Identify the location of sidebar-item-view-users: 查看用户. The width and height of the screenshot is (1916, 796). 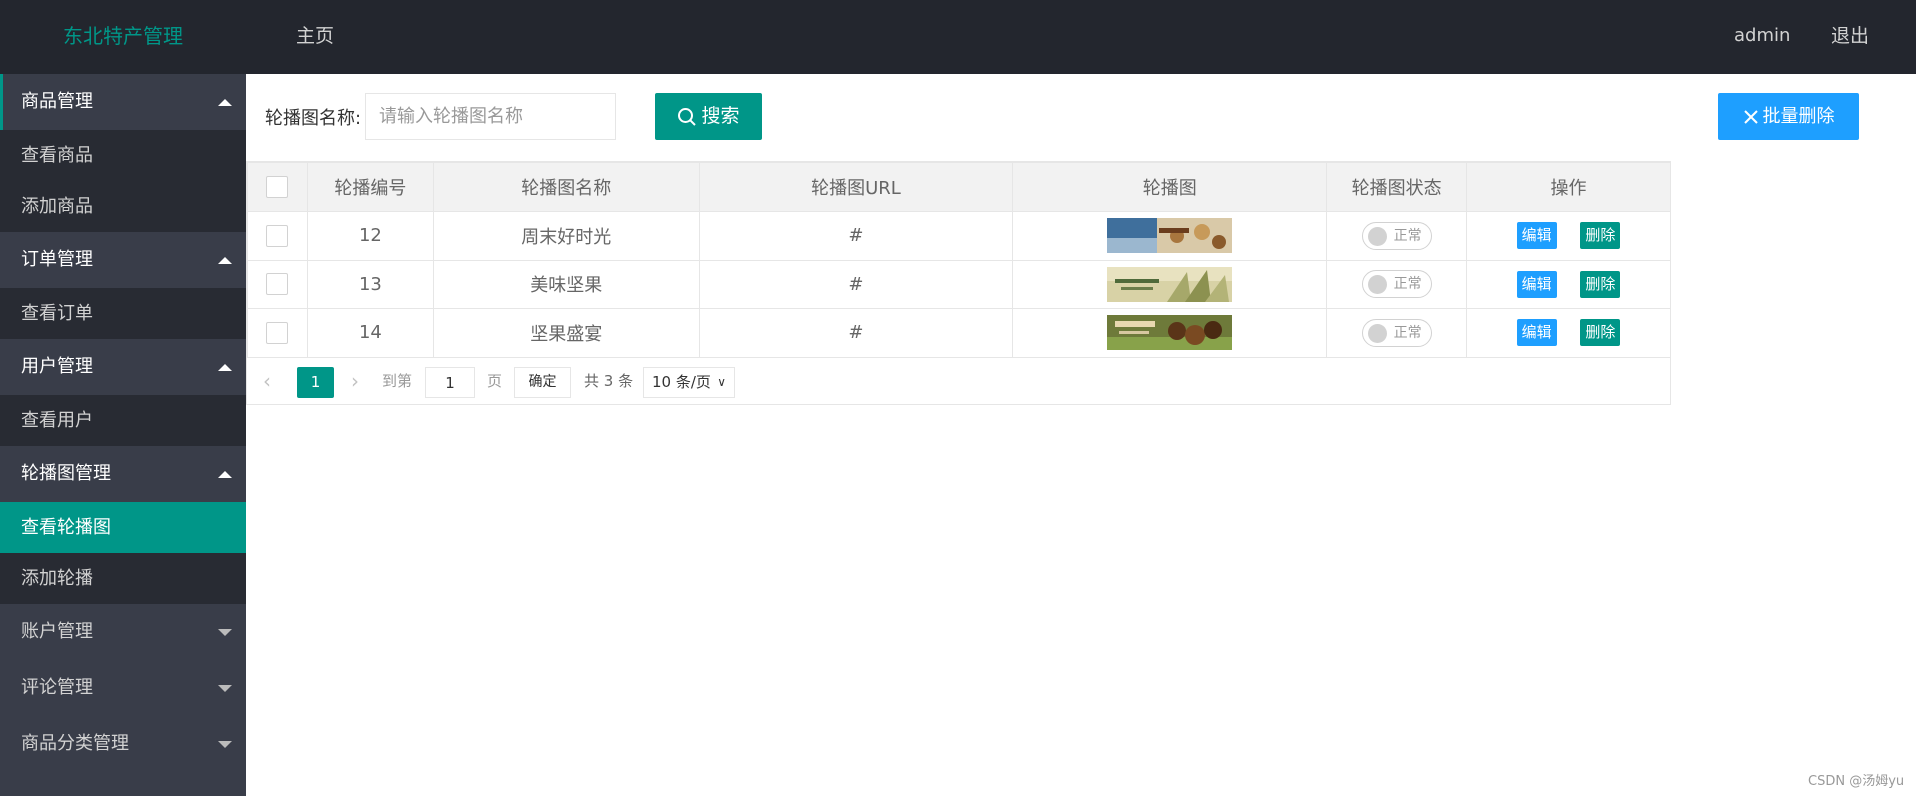
(123, 420).